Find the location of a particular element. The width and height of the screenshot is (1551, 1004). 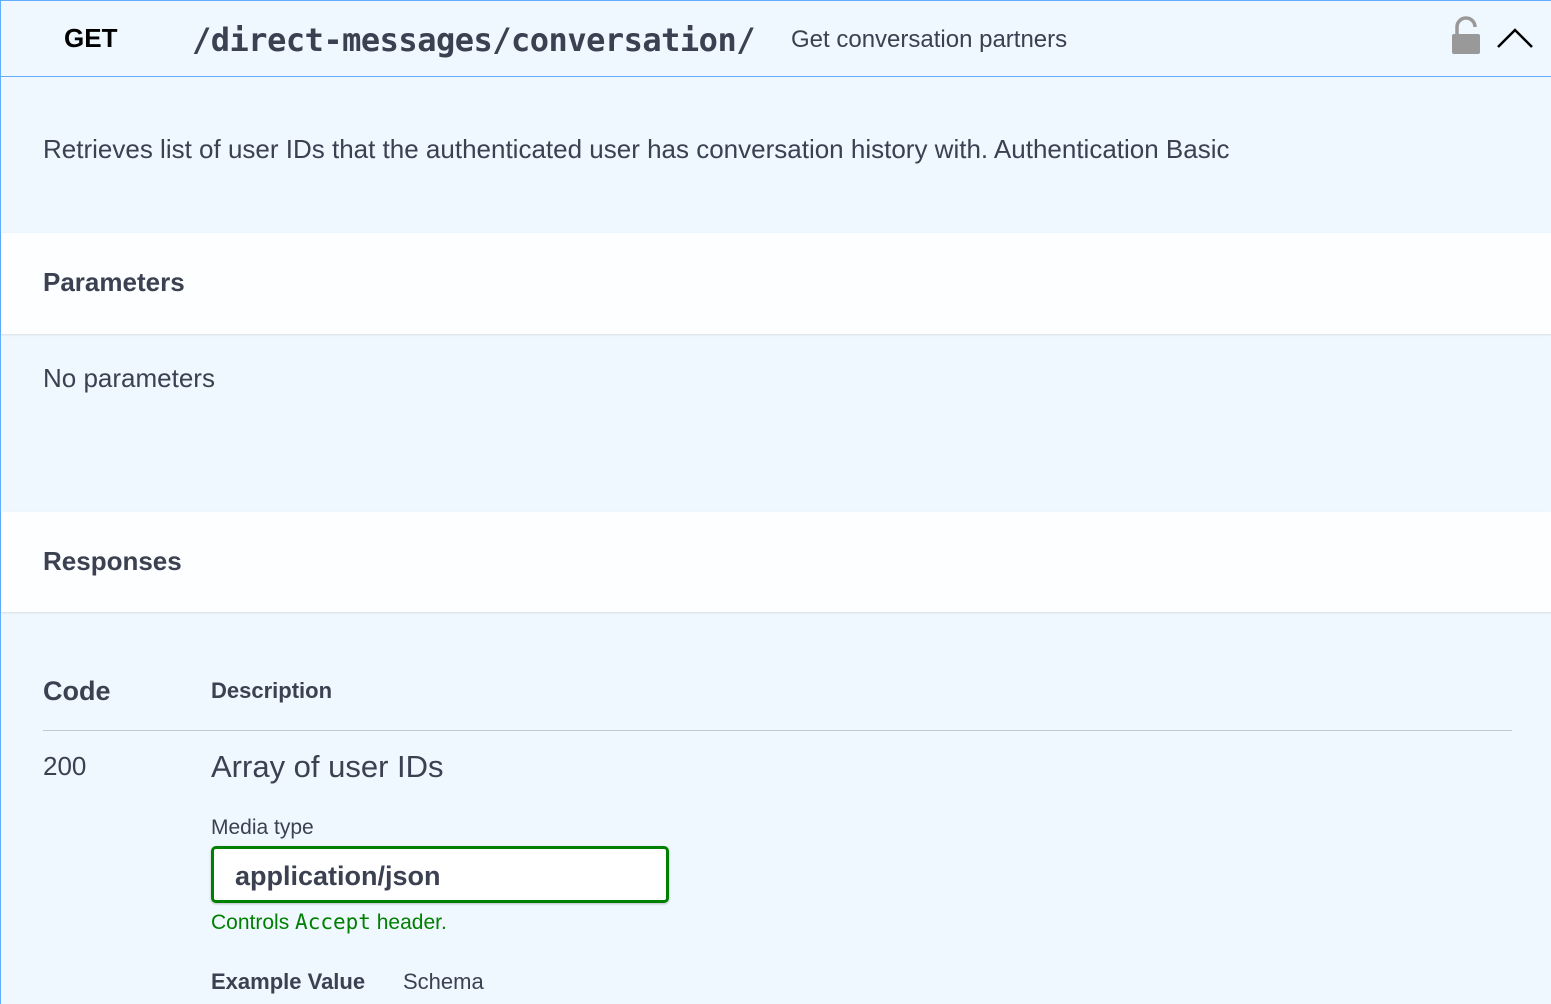

responses-section-header: Responses is located at coordinates (776, 562).